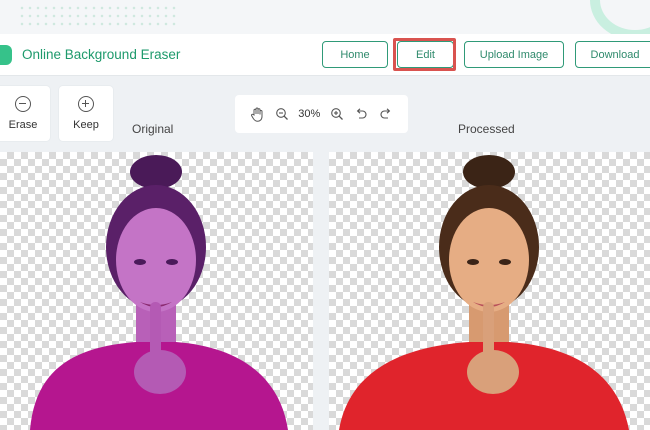 The width and height of the screenshot is (650, 430). I want to click on top-decor, so click(325, 17).